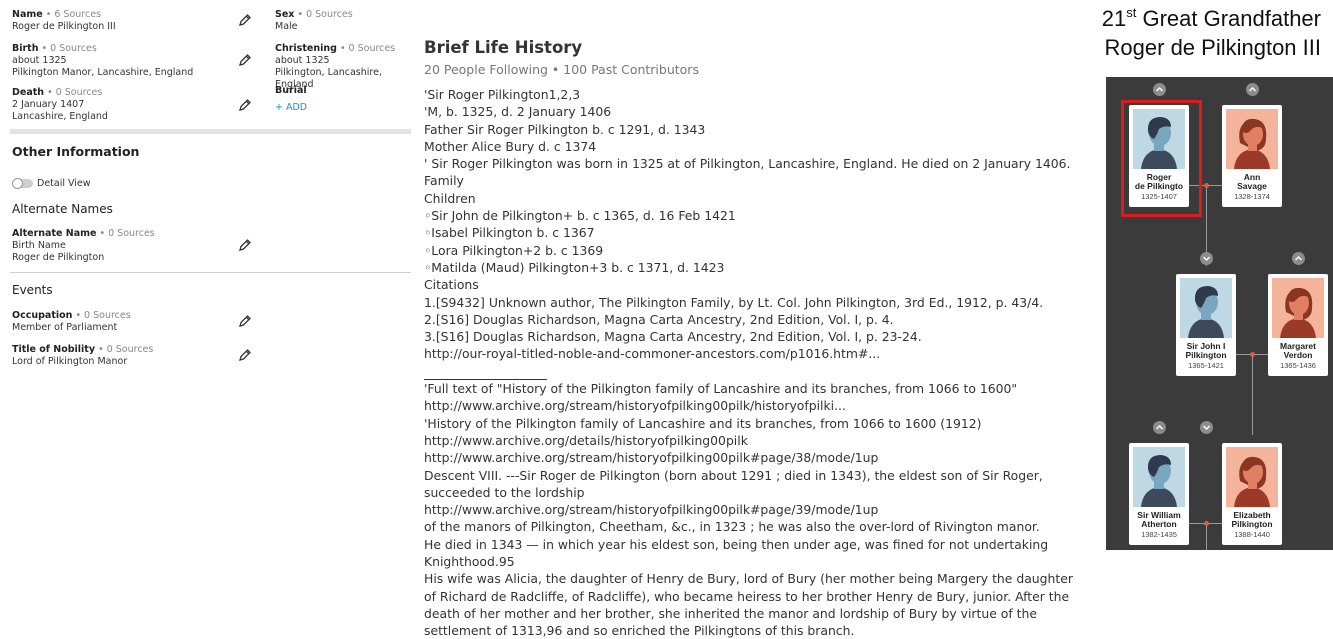 The width and height of the screenshot is (1333, 639). I want to click on bio-line: ◦Lora Pilkington+2 b. c 1369, so click(514, 250).